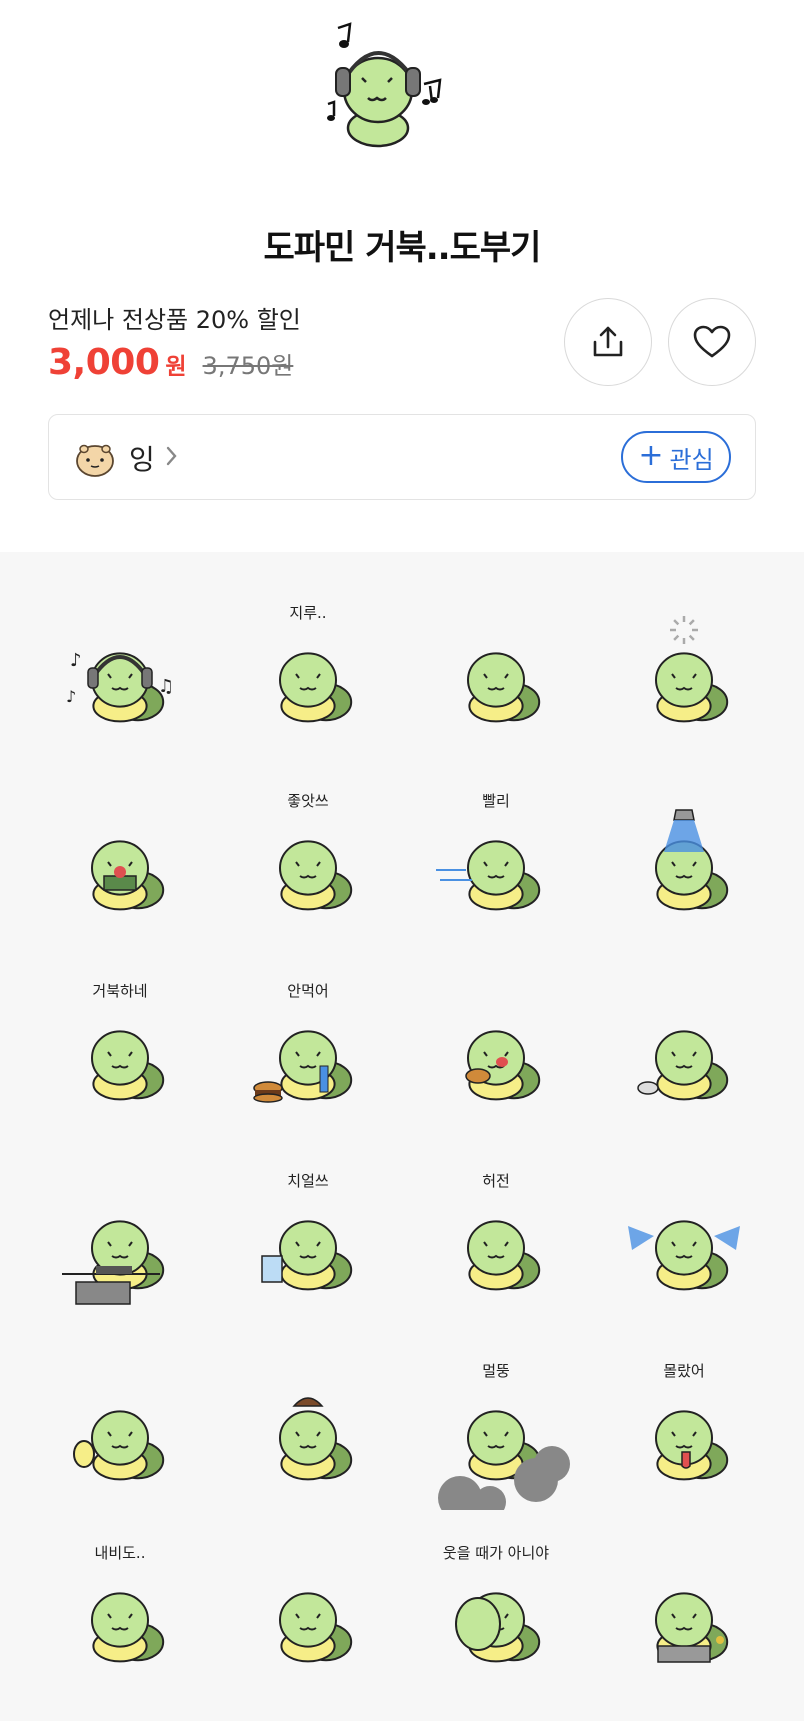  I want to click on sticker-item: 내비도.., so click(120, 1617).